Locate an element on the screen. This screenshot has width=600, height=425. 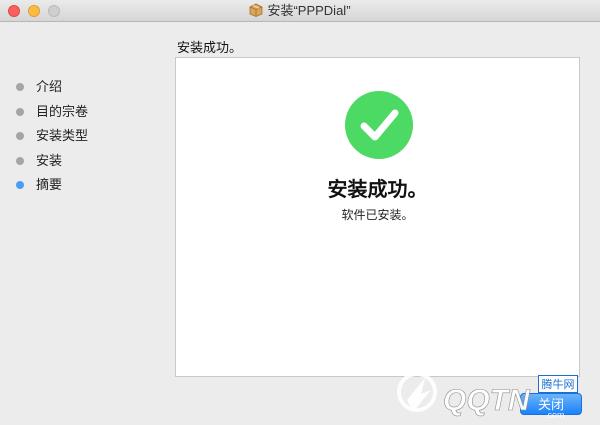
sidebar-item-summary: 摘要 is located at coordinates (89, 188).